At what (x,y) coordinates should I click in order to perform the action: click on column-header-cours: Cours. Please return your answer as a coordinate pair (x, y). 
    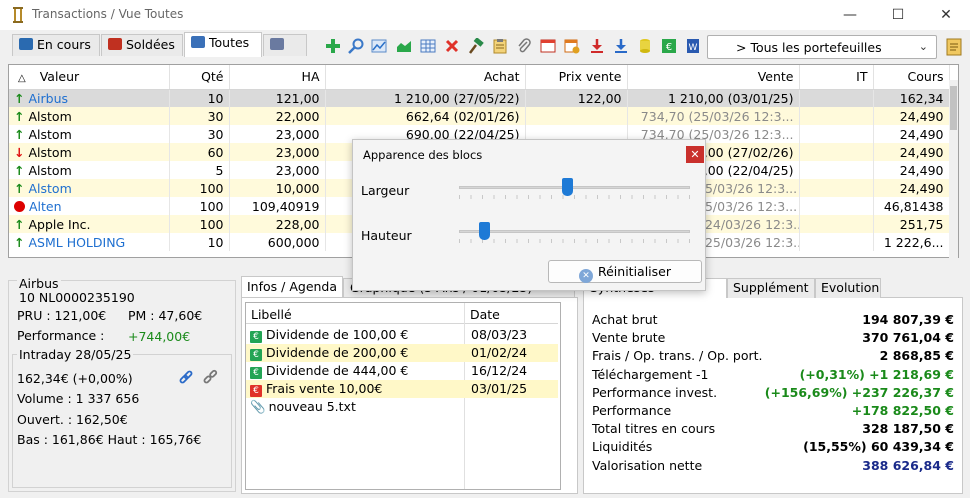
    Looking at the image, I should click on (911, 77).